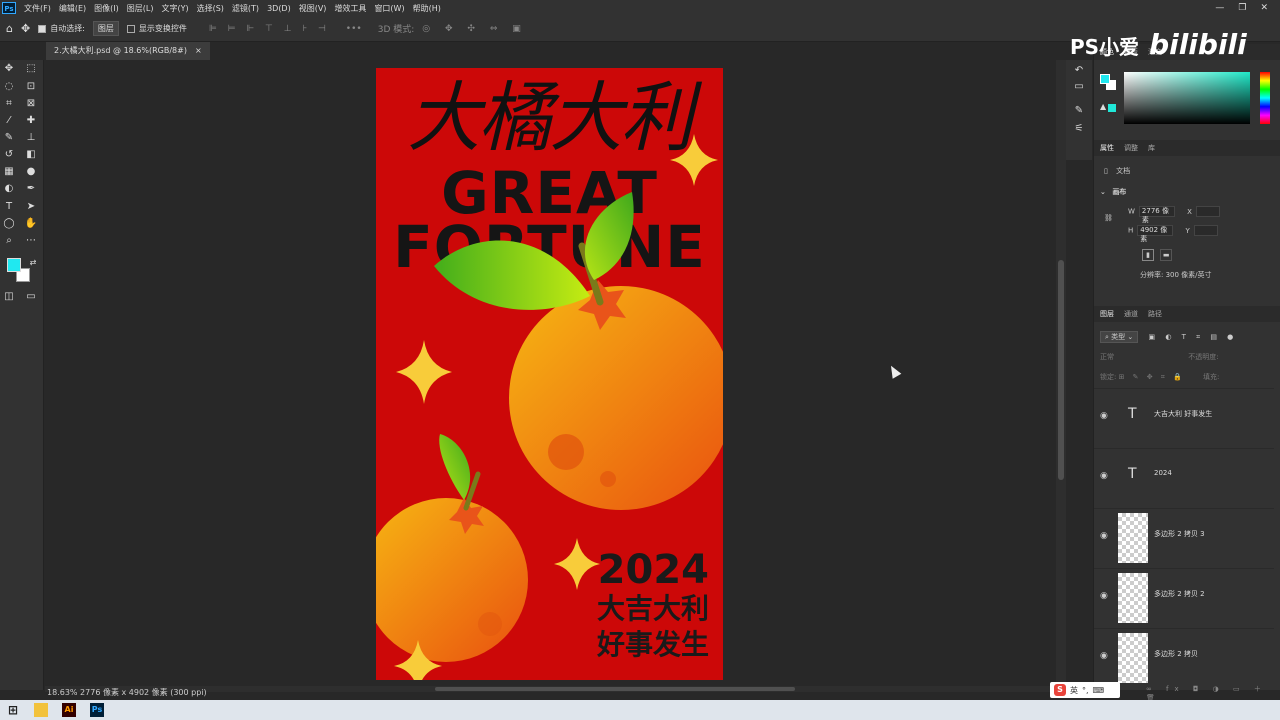 The image size is (1280, 720). I want to click on history-panel-icon: ↶, so click(1079, 71).